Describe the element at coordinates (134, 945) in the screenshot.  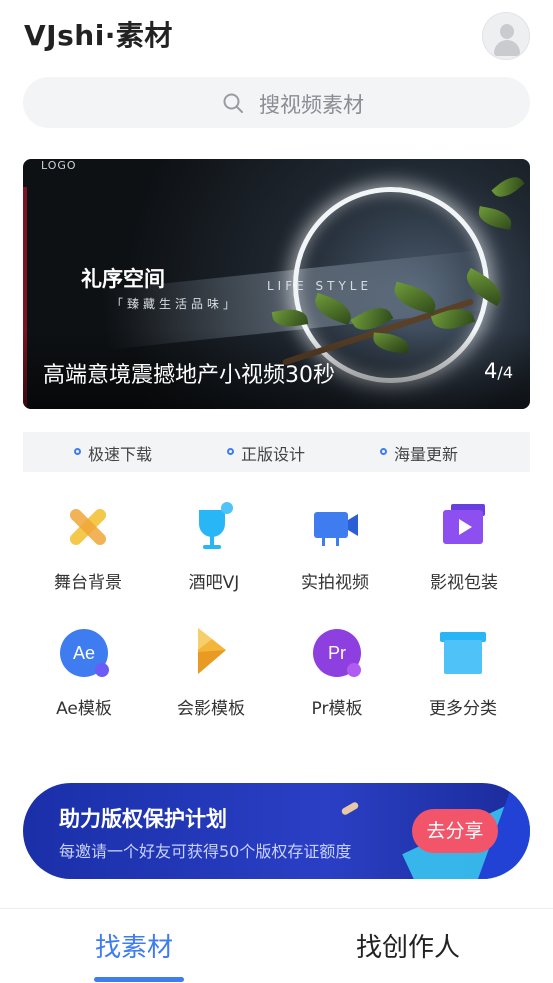
I see `tab-find-material: 找素材` at that location.